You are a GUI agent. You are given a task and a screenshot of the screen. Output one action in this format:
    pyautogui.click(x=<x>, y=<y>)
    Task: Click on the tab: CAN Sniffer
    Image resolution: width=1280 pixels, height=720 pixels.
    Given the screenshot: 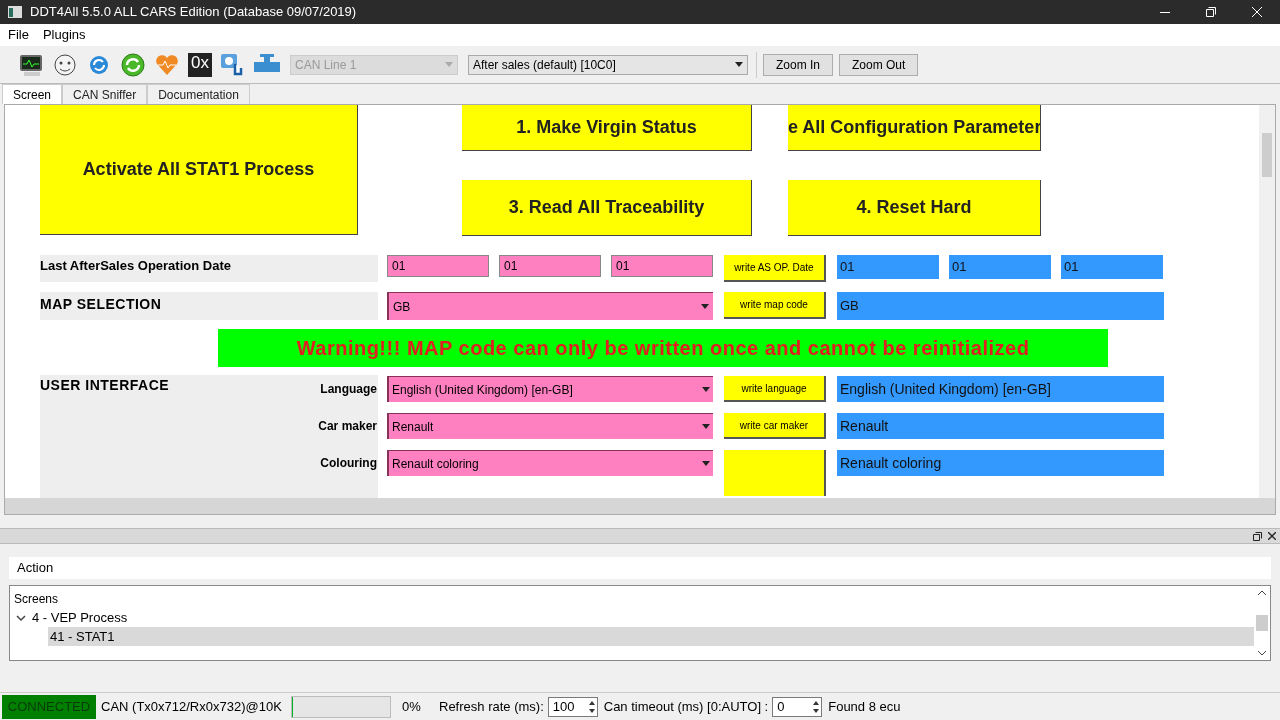 What is the action you would take?
    pyautogui.click(x=105, y=94)
    